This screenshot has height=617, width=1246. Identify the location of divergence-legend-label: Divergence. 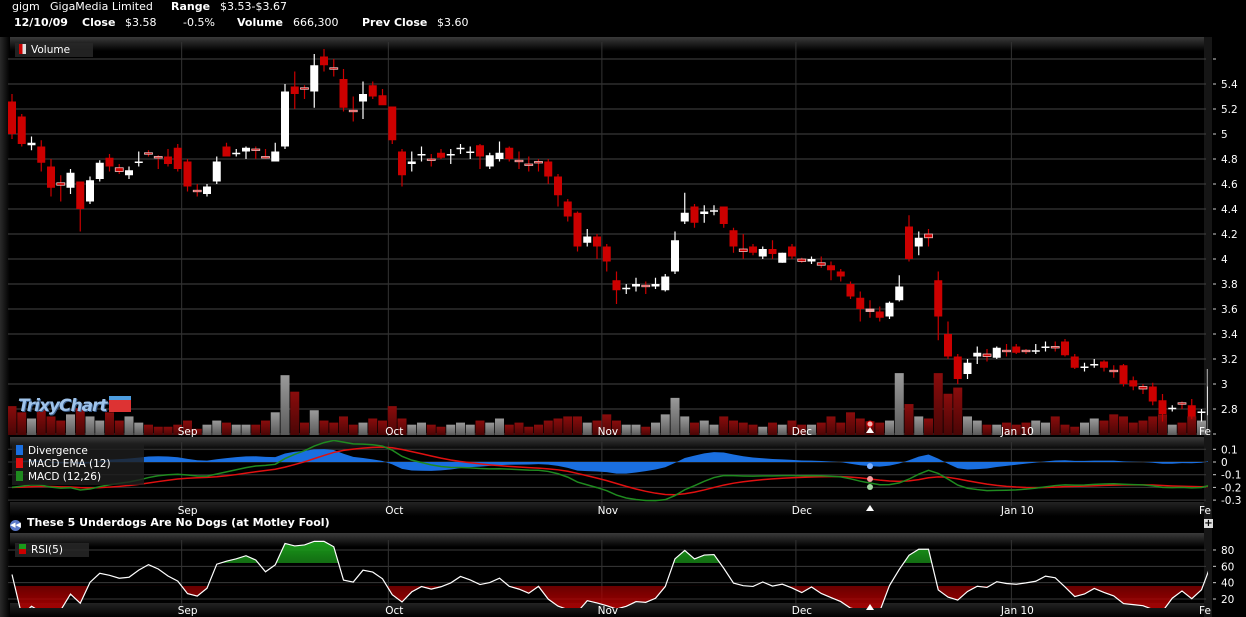
(58, 451).